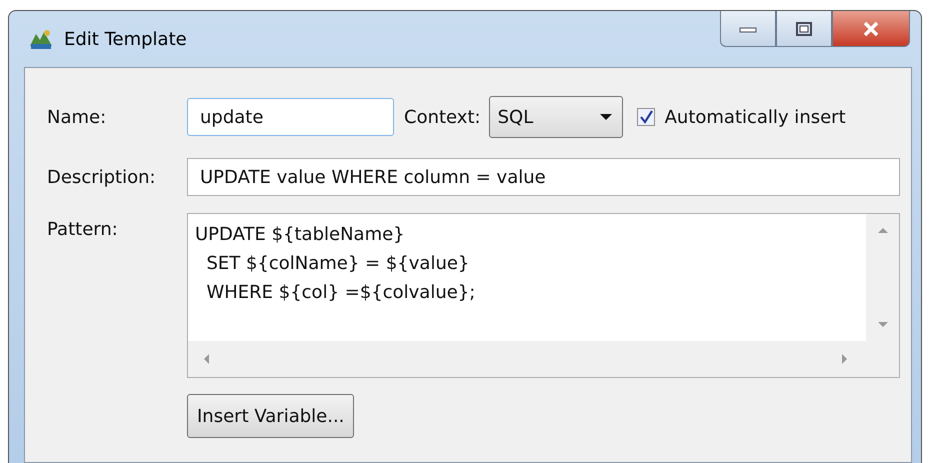 This screenshot has width=933, height=463. Describe the element at coordinates (543, 177) in the screenshot. I see `description-field: UPDATE value WHERE column = value` at that location.